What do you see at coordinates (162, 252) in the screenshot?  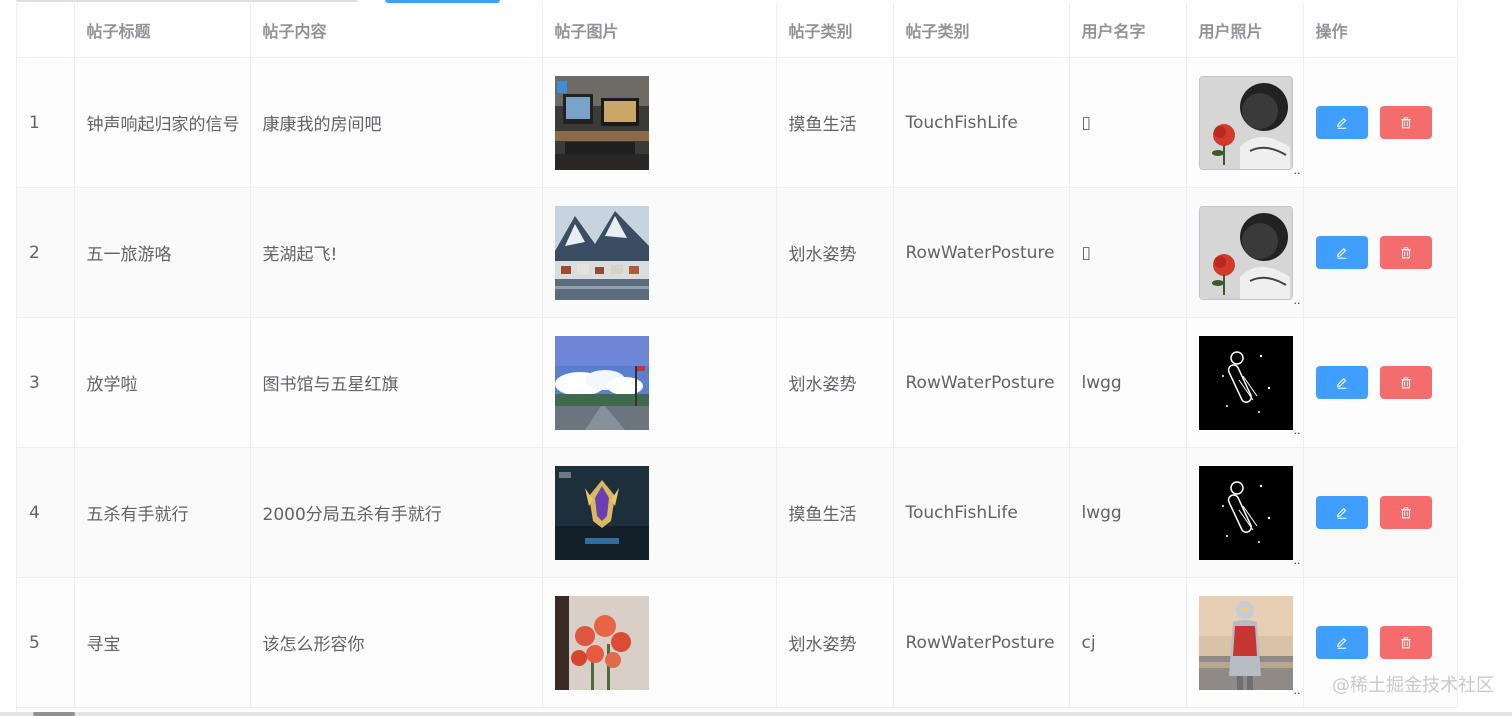 I see `post-title: 五一旅游咯` at bounding box center [162, 252].